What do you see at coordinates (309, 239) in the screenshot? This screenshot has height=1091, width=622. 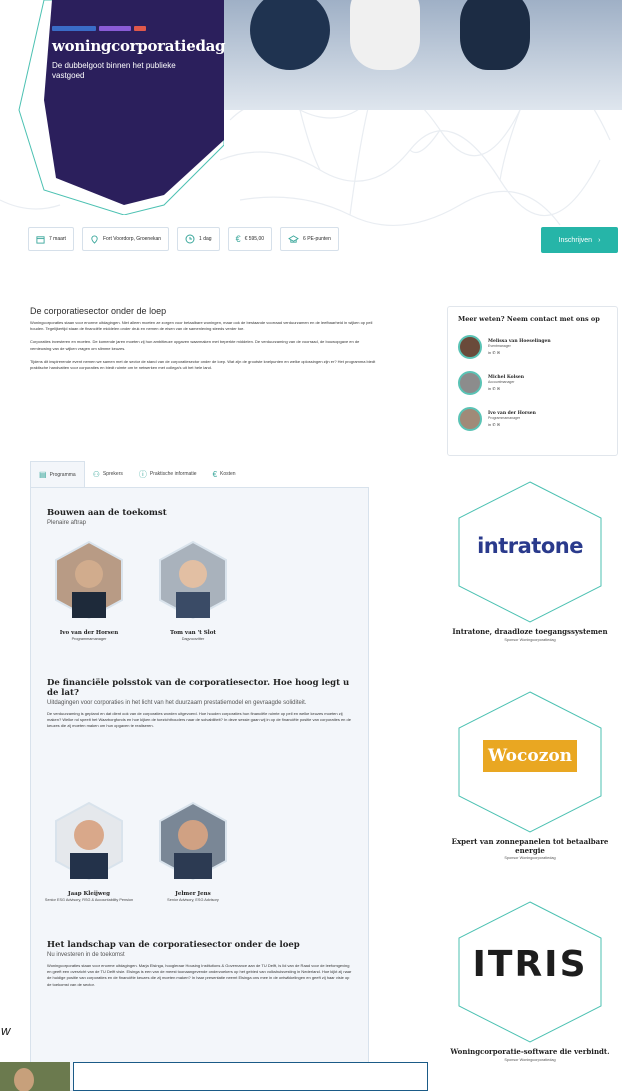 I see `pe-points-chip: 6 PE-punten` at bounding box center [309, 239].